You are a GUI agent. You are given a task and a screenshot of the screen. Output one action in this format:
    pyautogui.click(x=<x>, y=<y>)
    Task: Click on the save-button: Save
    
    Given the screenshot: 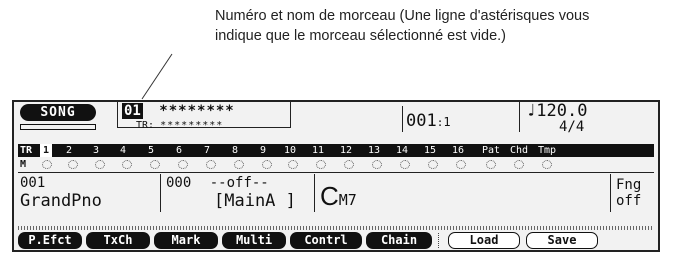 What is the action you would take?
    pyautogui.click(x=562, y=240)
    